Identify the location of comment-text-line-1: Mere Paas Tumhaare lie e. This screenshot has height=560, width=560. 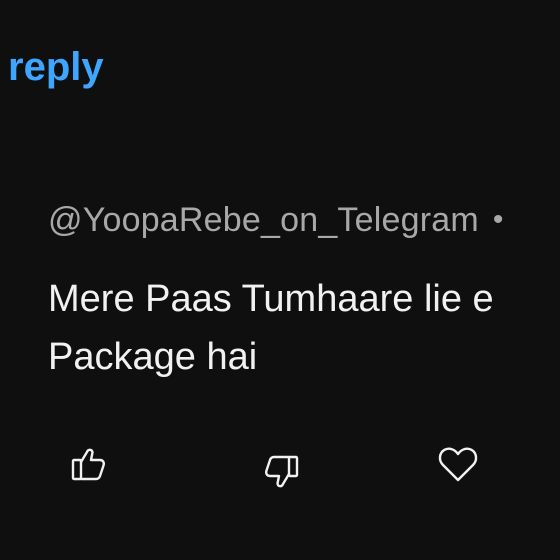
(271, 299).